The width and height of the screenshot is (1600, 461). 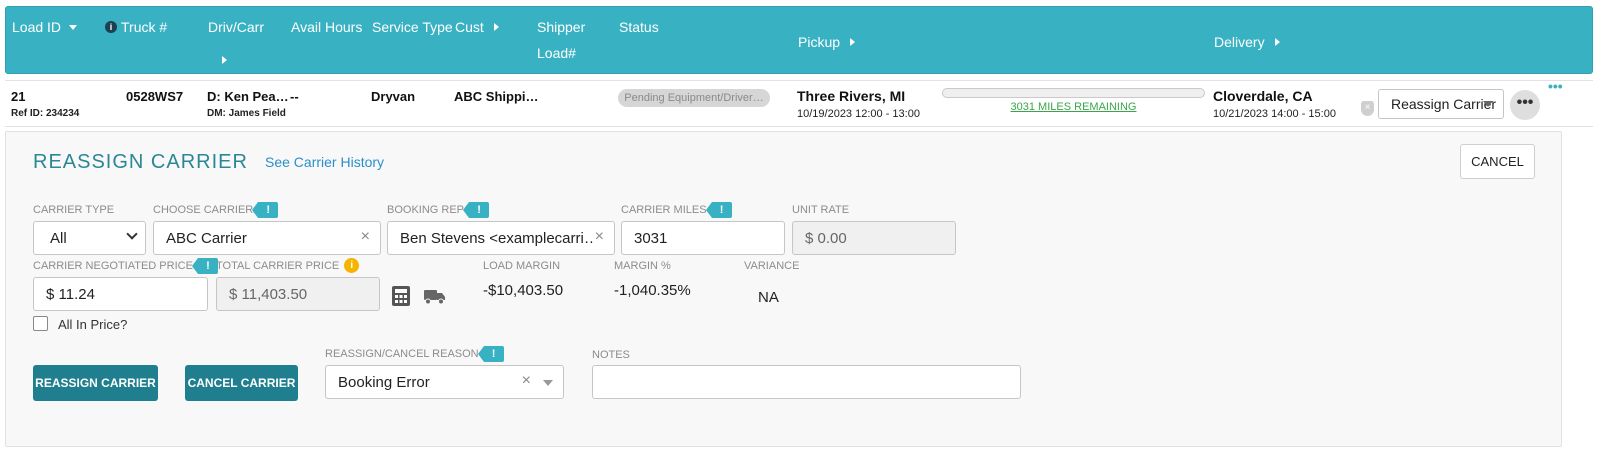 I want to click on choose-carrier-label: CHOOSE CARRIER!, so click(x=216, y=210).